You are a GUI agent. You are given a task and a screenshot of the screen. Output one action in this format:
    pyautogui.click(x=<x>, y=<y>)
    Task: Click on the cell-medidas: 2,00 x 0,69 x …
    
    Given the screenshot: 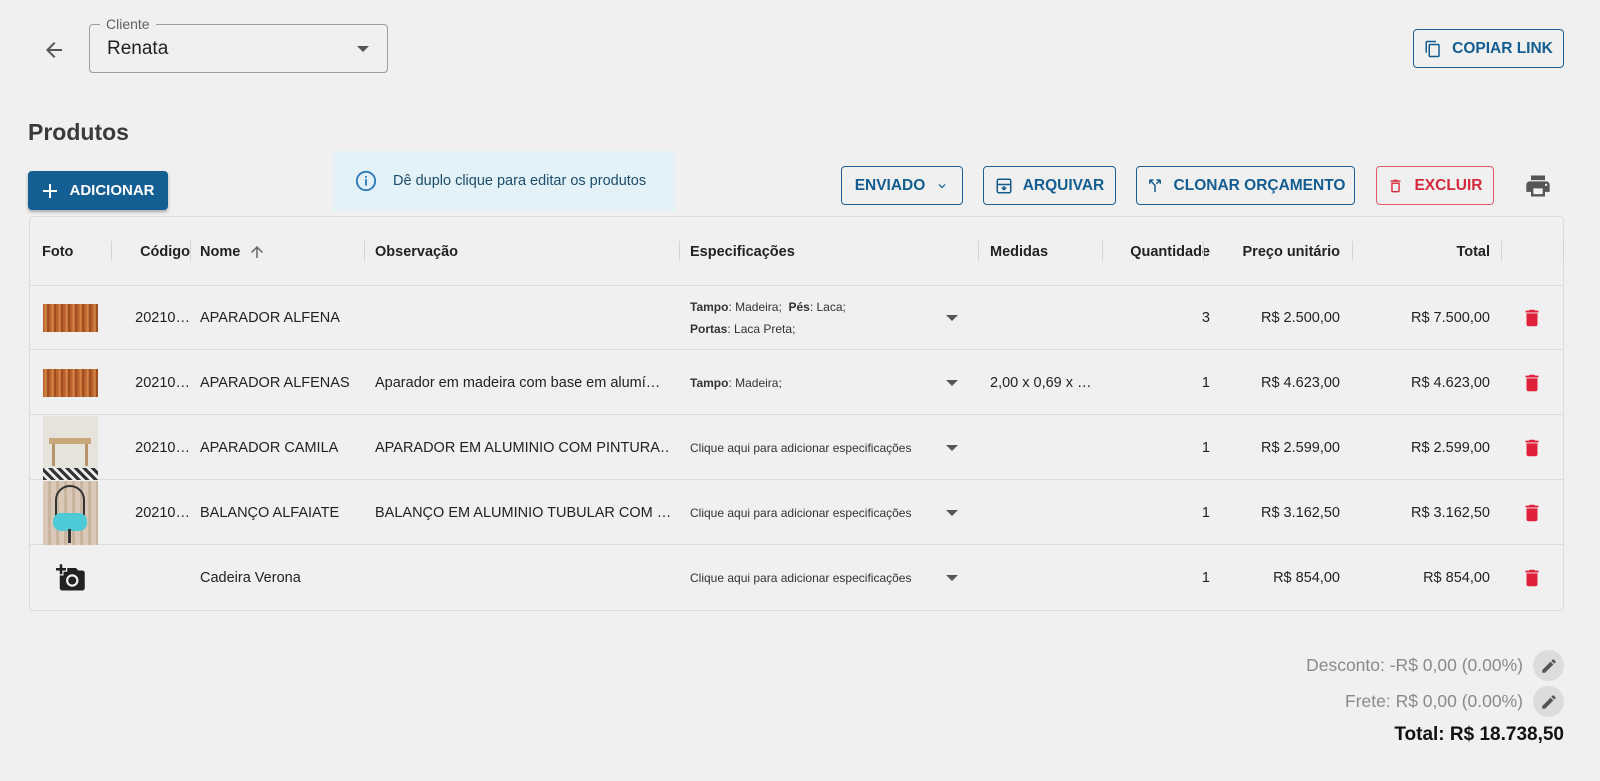 What is the action you would take?
    pyautogui.click(x=1041, y=383)
    